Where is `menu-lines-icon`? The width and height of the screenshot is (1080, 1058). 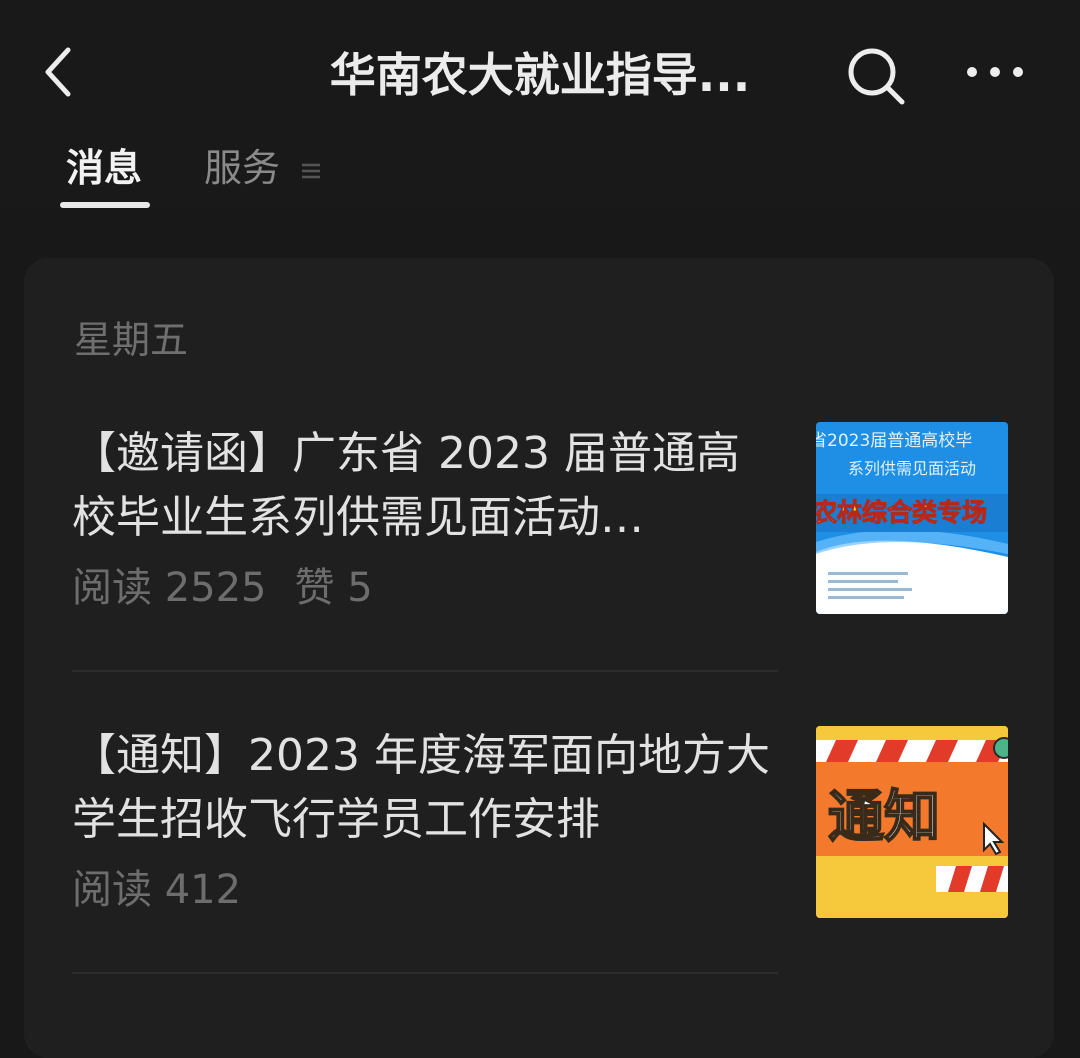 menu-lines-icon is located at coordinates (311, 170).